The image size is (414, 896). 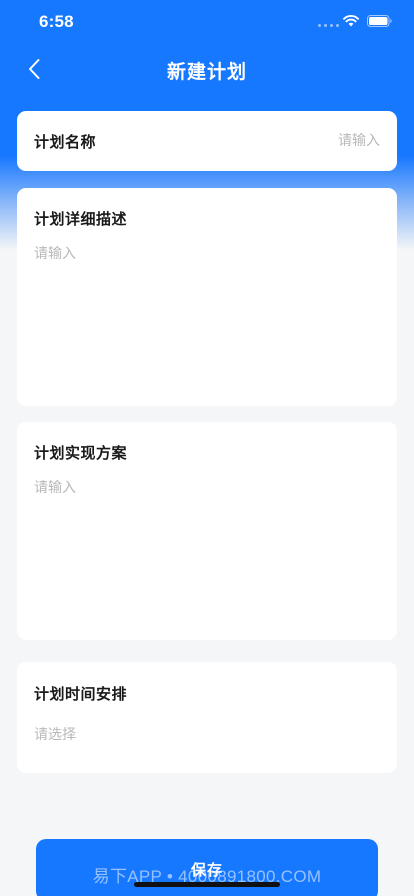 What do you see at coordinates (207, 22) in the screenshot?
I see `status-bar: 6:58` at bounding box center [207, 22].